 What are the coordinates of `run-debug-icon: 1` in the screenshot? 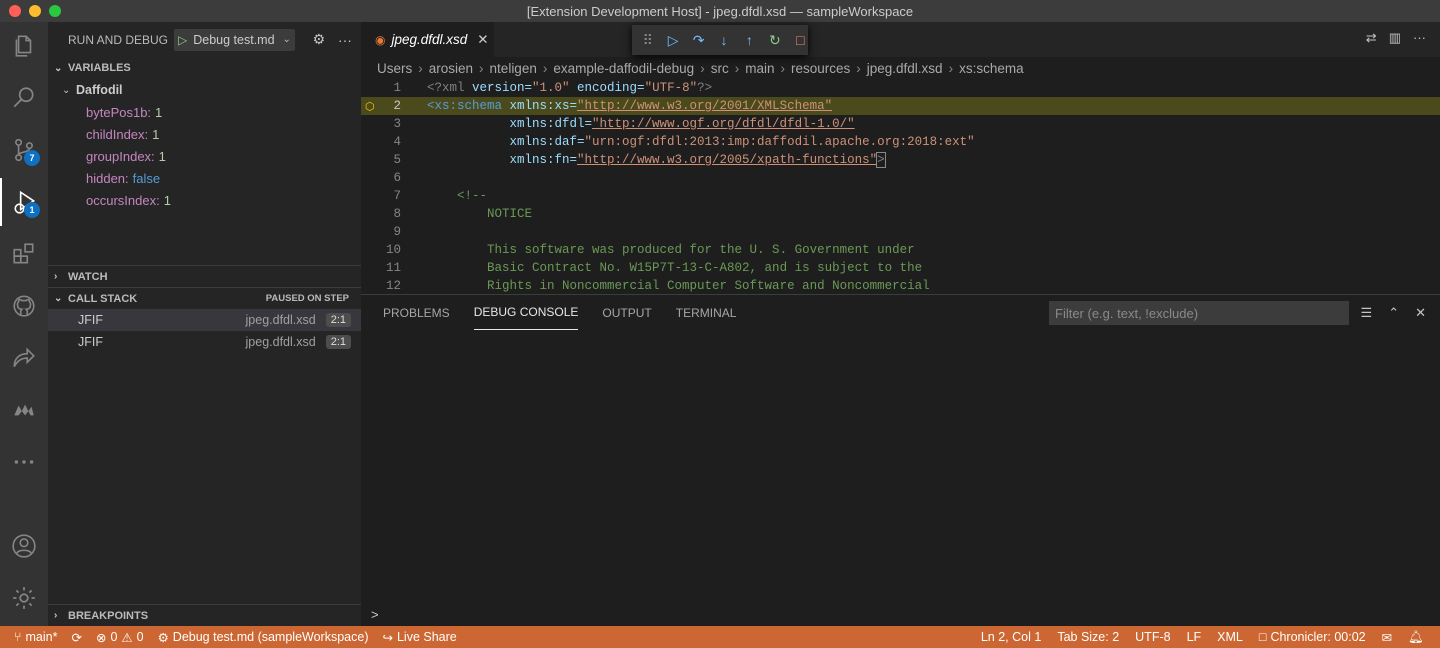 It's located at (24, 202).